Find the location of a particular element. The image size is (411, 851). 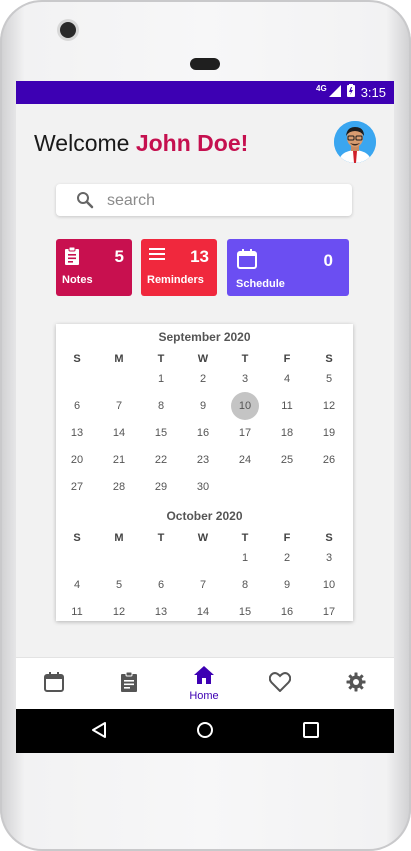

calendar-day: 18 is located at coordinates (287, 433).